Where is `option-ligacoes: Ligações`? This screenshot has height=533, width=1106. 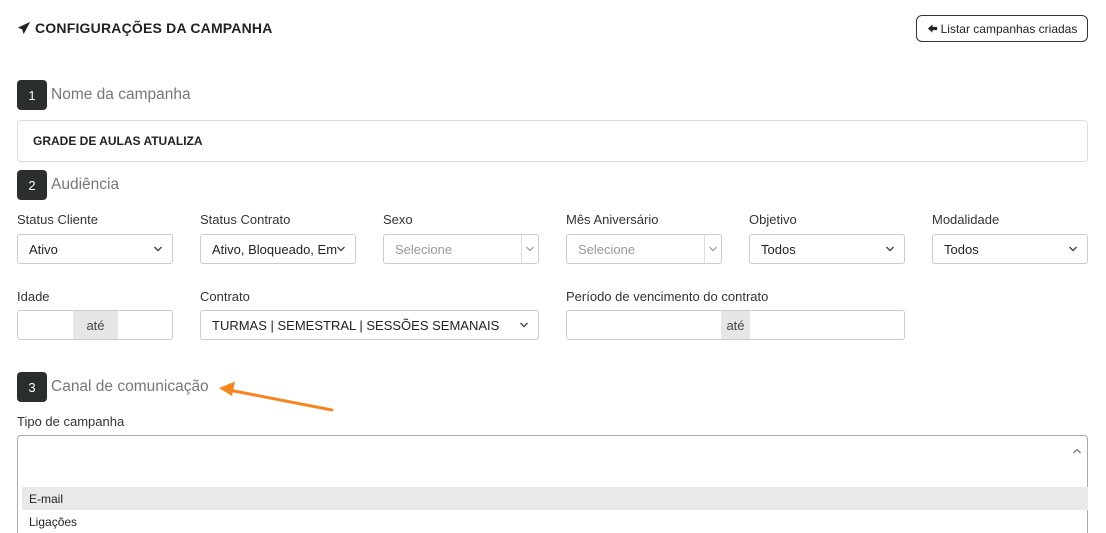 option-ligacoes: Ligações is located at coordinates (555, 521).